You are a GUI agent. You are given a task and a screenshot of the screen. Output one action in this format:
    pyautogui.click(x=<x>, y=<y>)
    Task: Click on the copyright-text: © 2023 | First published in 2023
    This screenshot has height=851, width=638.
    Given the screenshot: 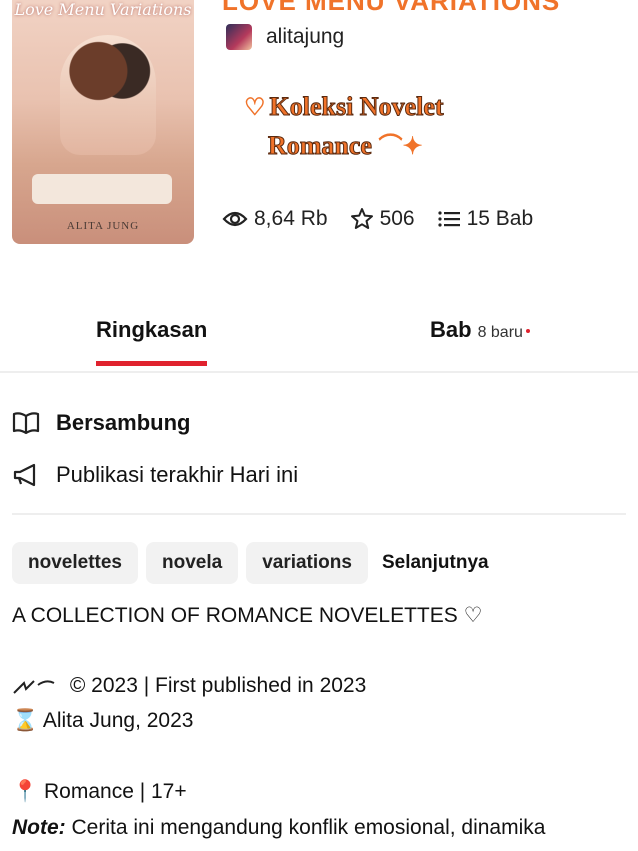 What is the action you would take?
    pyautogui.click(x=218, y=685)
    